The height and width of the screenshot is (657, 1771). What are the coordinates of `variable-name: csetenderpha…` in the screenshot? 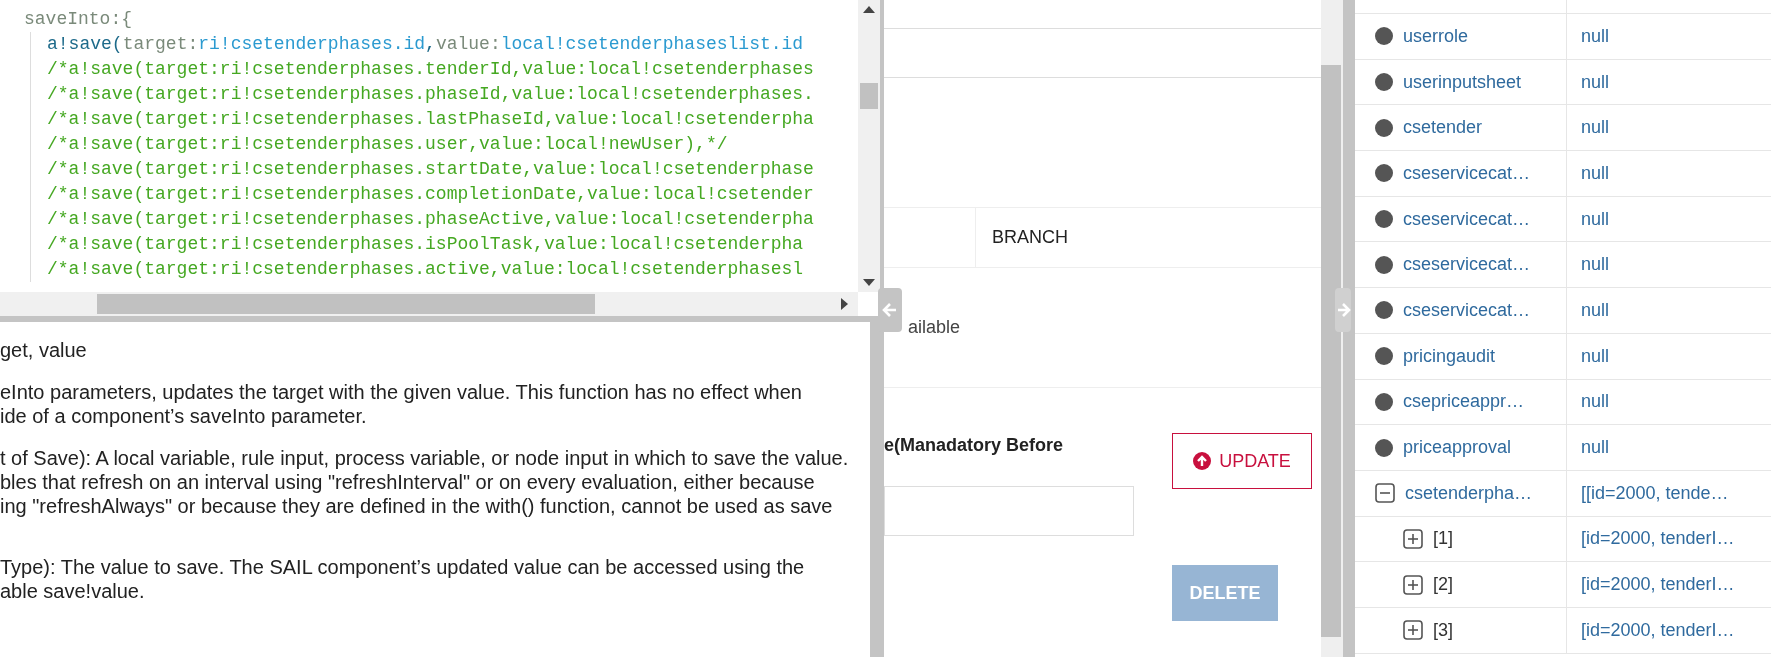 It's located at (1469, 493).